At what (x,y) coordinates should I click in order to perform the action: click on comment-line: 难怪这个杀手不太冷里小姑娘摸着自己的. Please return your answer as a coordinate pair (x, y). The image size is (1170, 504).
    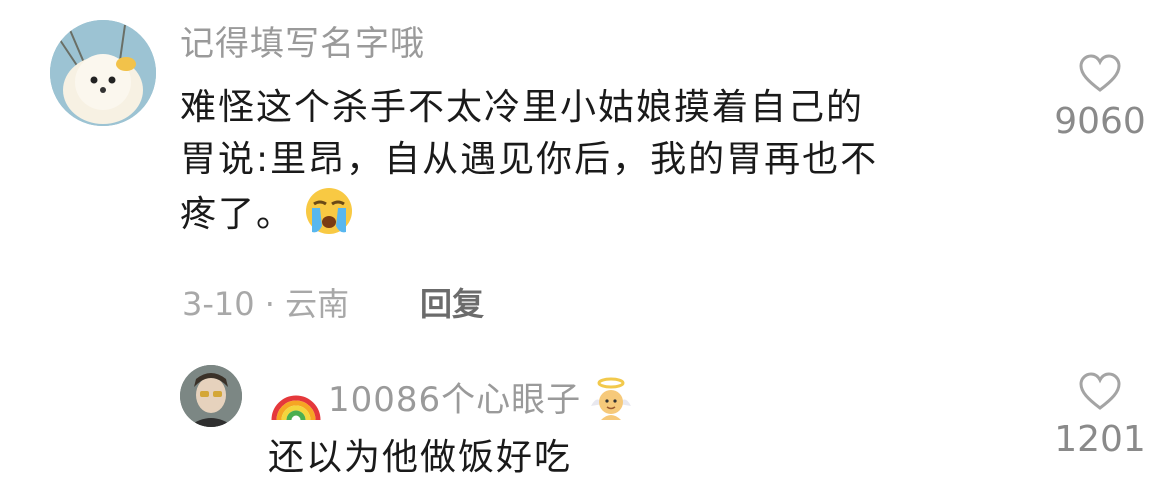
    Looking at the image, I should click on (522, 107).